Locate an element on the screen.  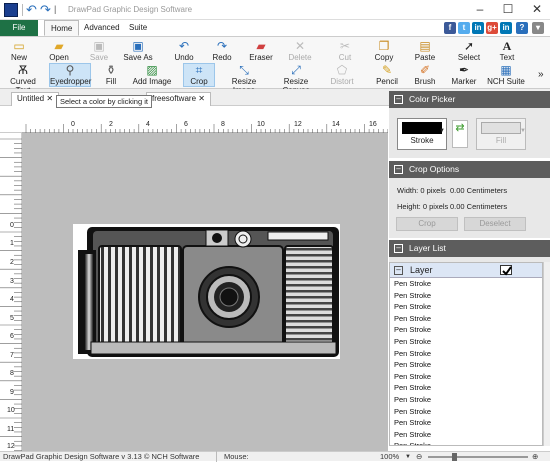
fill-color is located at coordinates (501, 128).